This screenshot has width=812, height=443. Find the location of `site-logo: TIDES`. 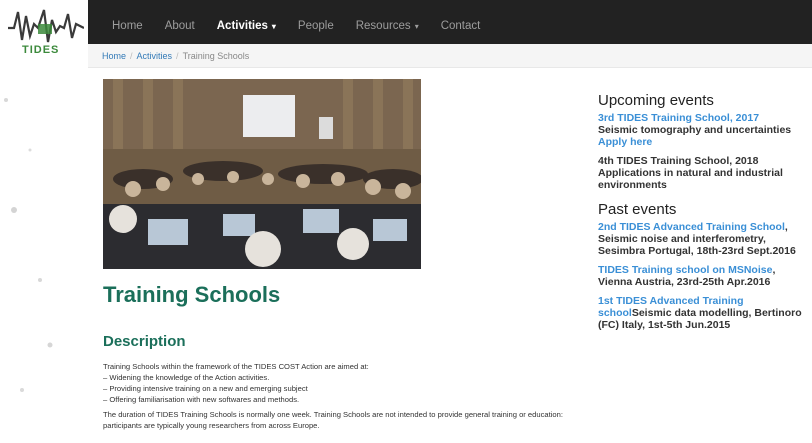

site-logo: TIDES is located at coordinates (44, 30).